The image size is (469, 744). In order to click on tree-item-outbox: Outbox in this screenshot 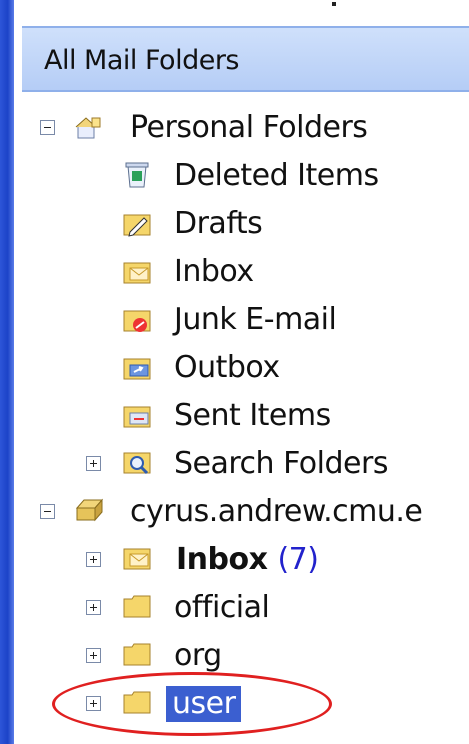, I will do `click(227, 368)`.